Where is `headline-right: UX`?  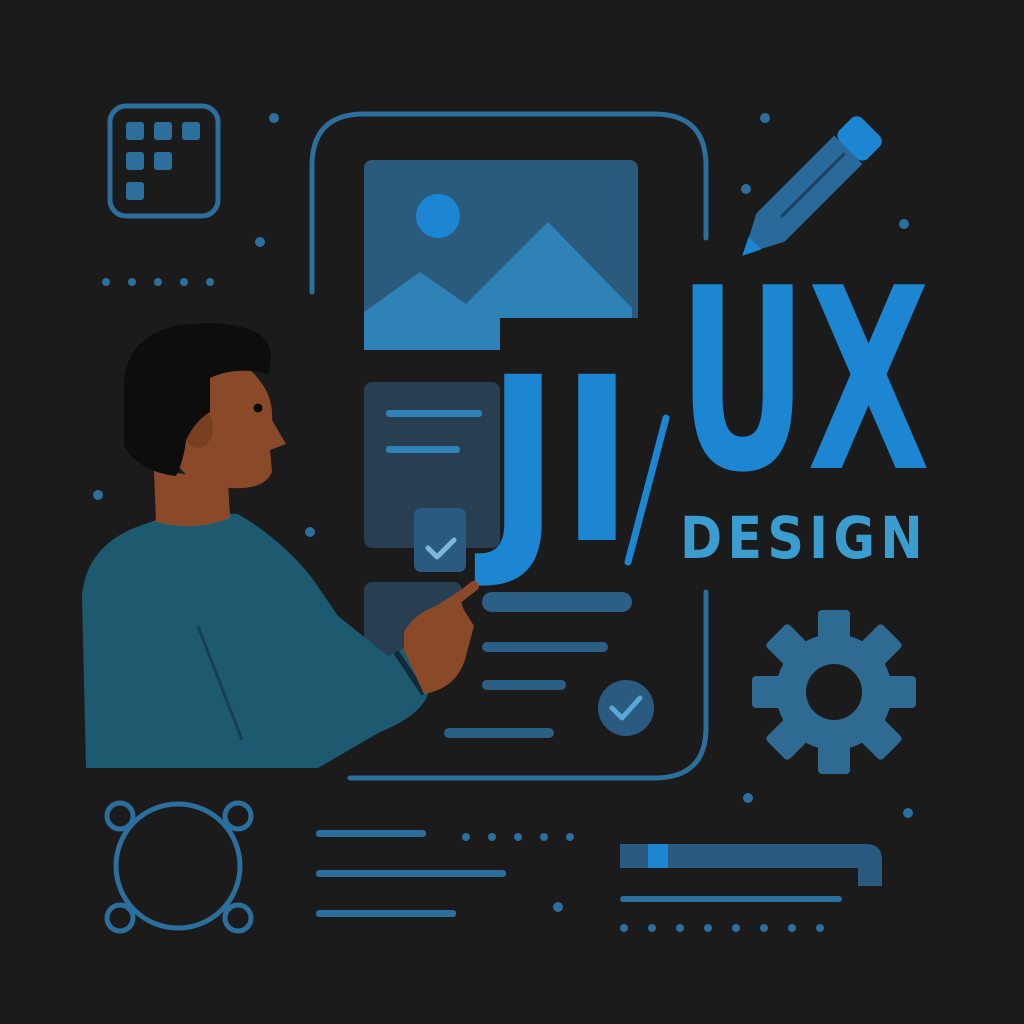
headline-right: UX is located at coordinates (804, 381).